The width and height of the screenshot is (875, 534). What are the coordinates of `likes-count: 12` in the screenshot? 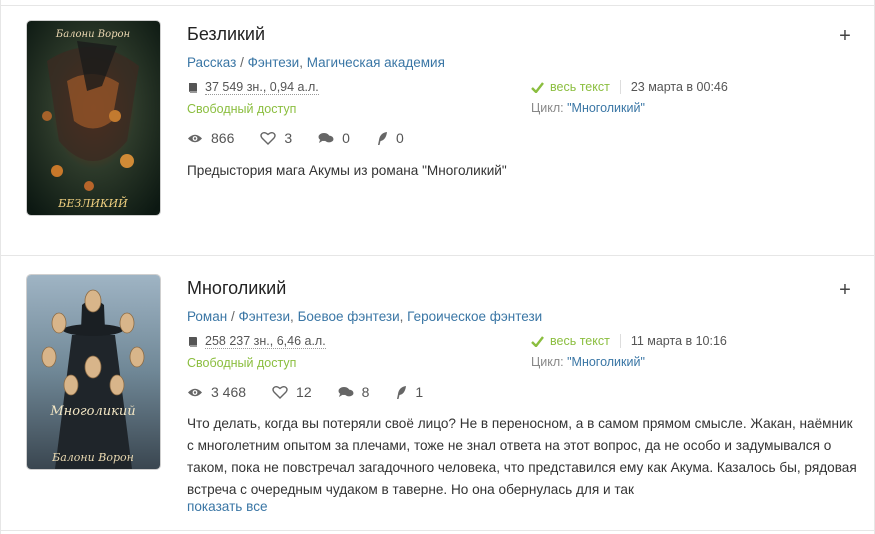 It's located at (304, 392).